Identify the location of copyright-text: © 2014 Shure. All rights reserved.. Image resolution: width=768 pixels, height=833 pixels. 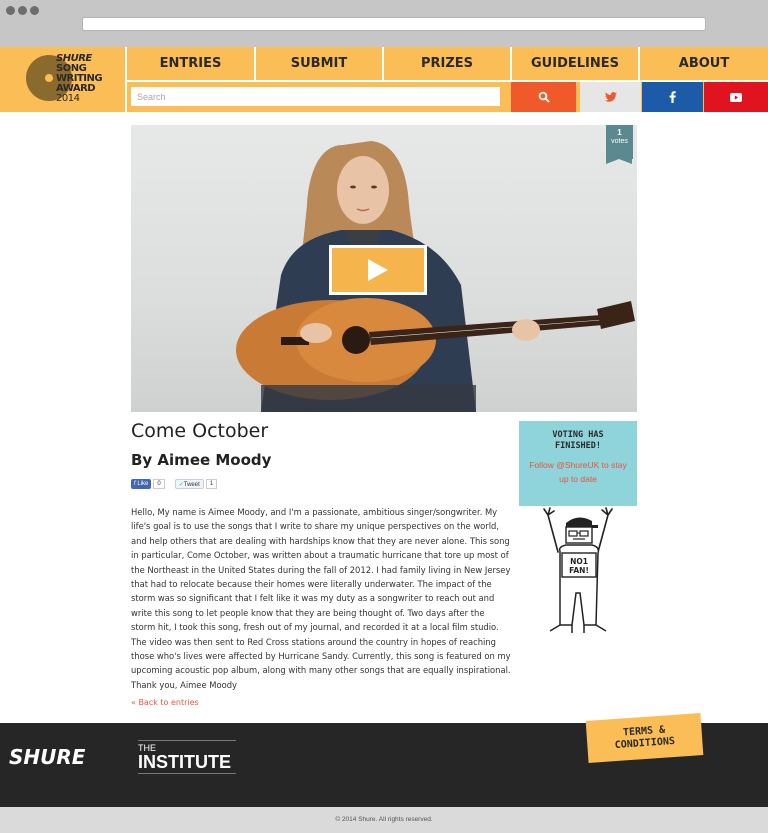
(384, 820).